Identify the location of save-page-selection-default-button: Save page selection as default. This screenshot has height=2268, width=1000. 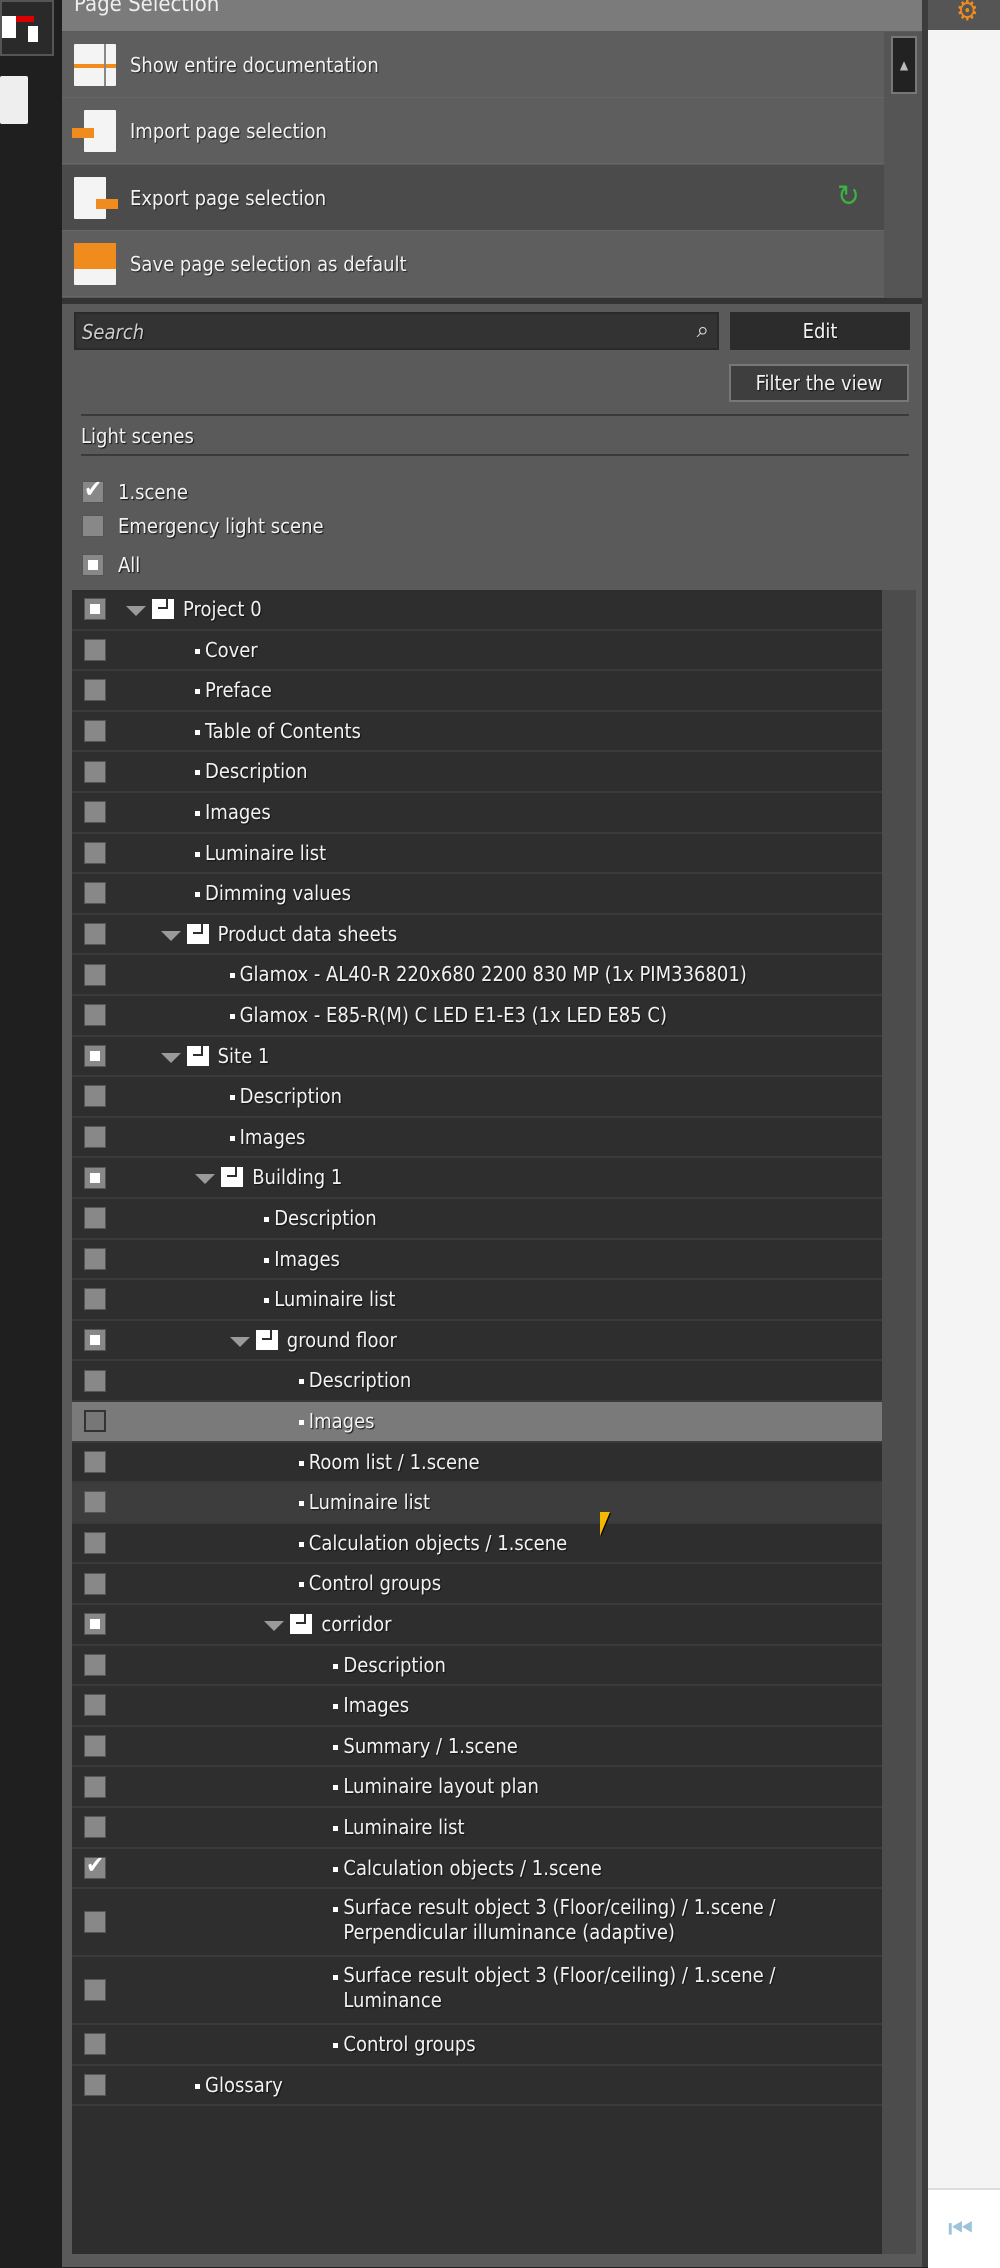
(473, 264).